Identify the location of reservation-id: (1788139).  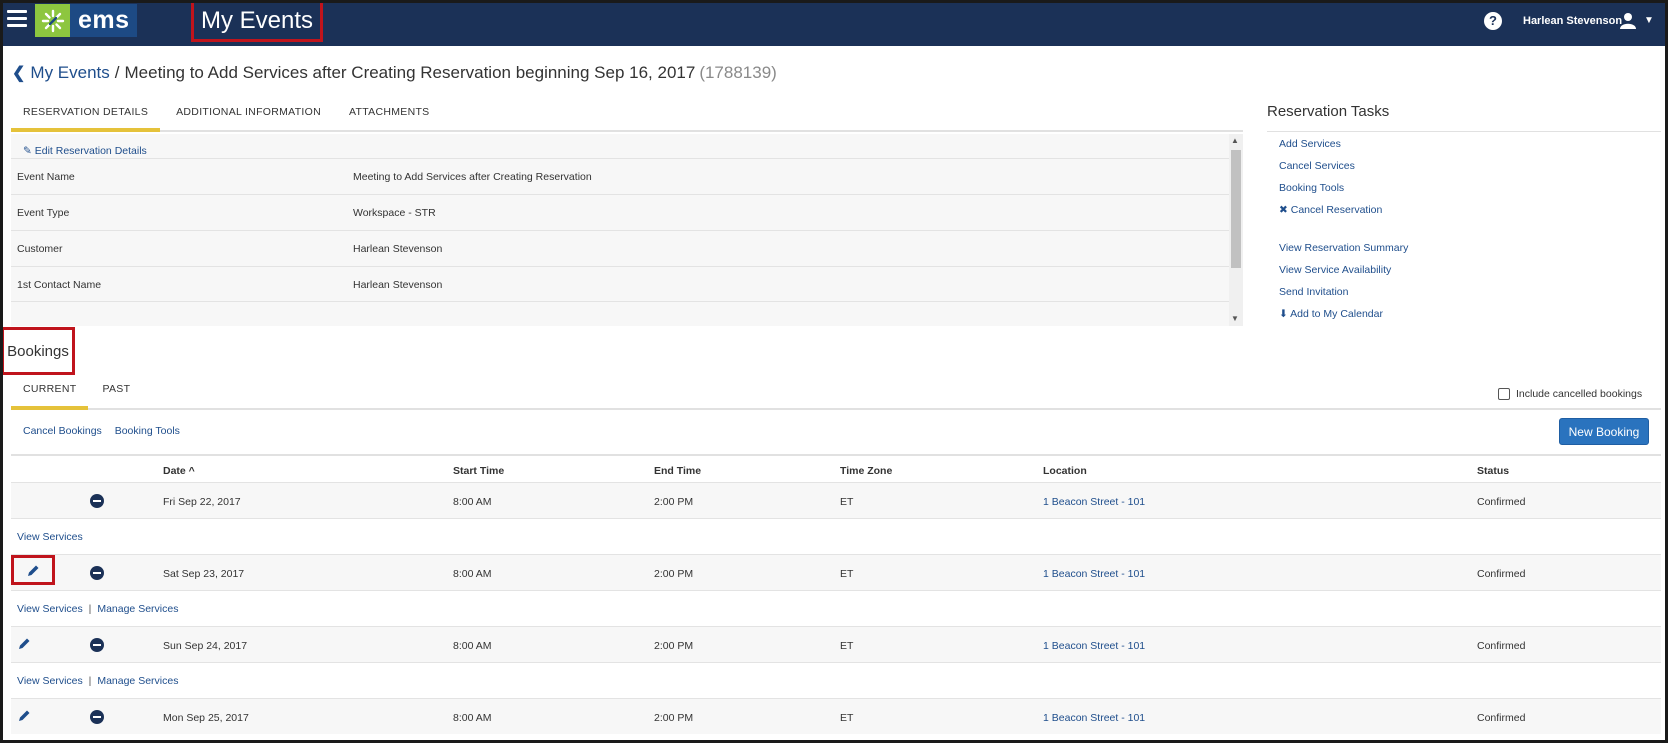
(738, 72).